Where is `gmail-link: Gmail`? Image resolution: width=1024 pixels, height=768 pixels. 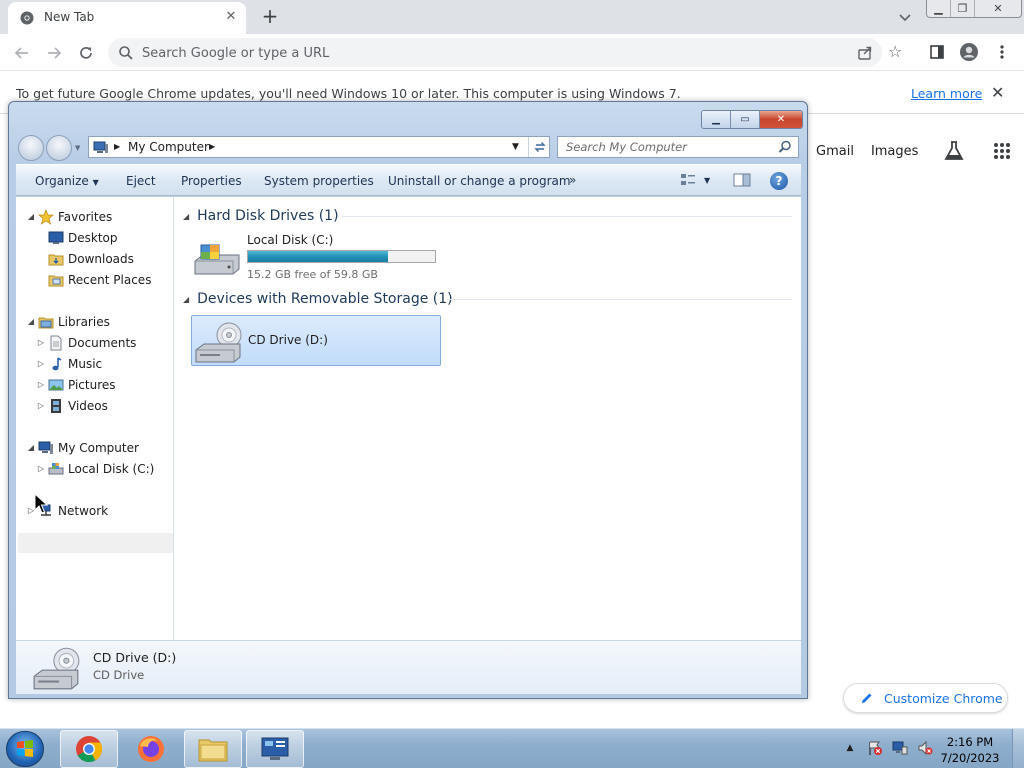 gmail-link: Gmail is located at coordinates (835, 151).